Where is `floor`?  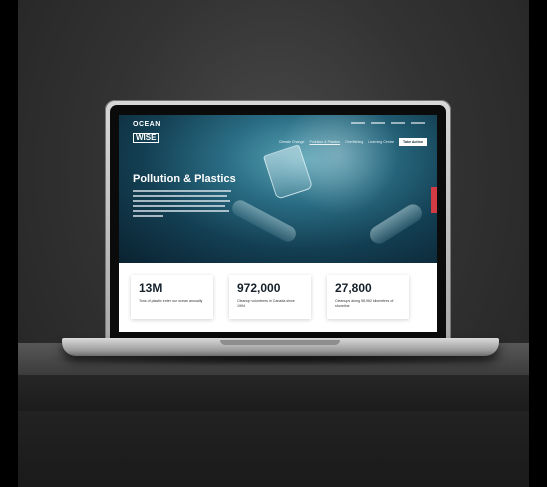 floor is located at coordinates (273, 449).